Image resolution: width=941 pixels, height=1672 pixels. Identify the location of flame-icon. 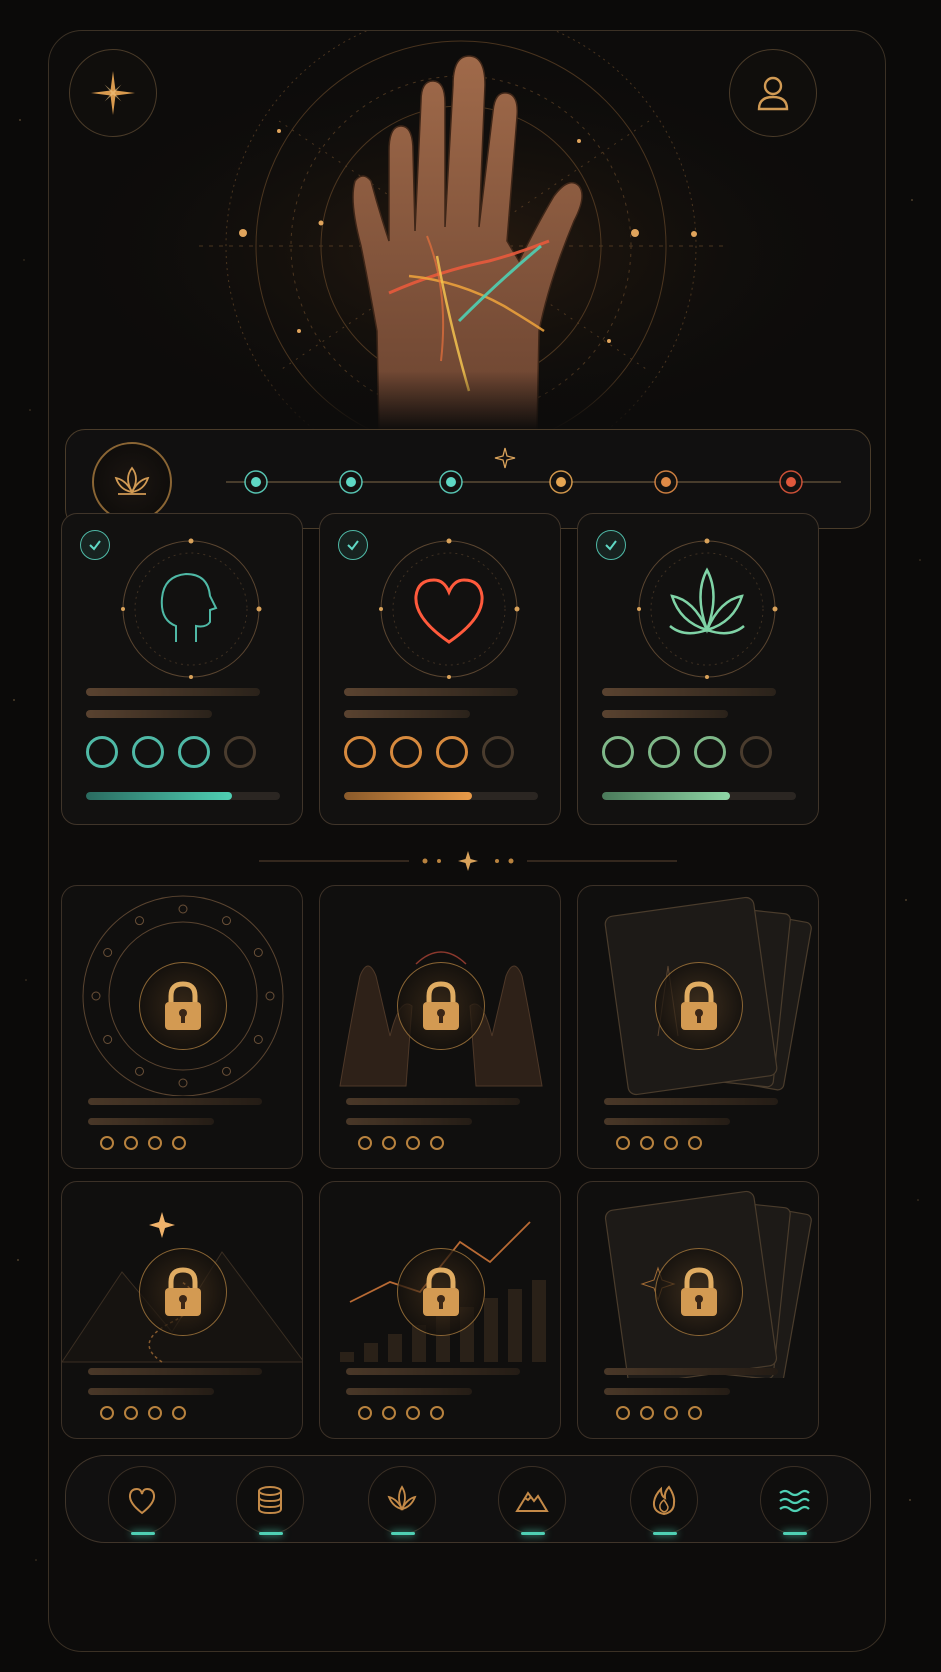
(664, 1500).